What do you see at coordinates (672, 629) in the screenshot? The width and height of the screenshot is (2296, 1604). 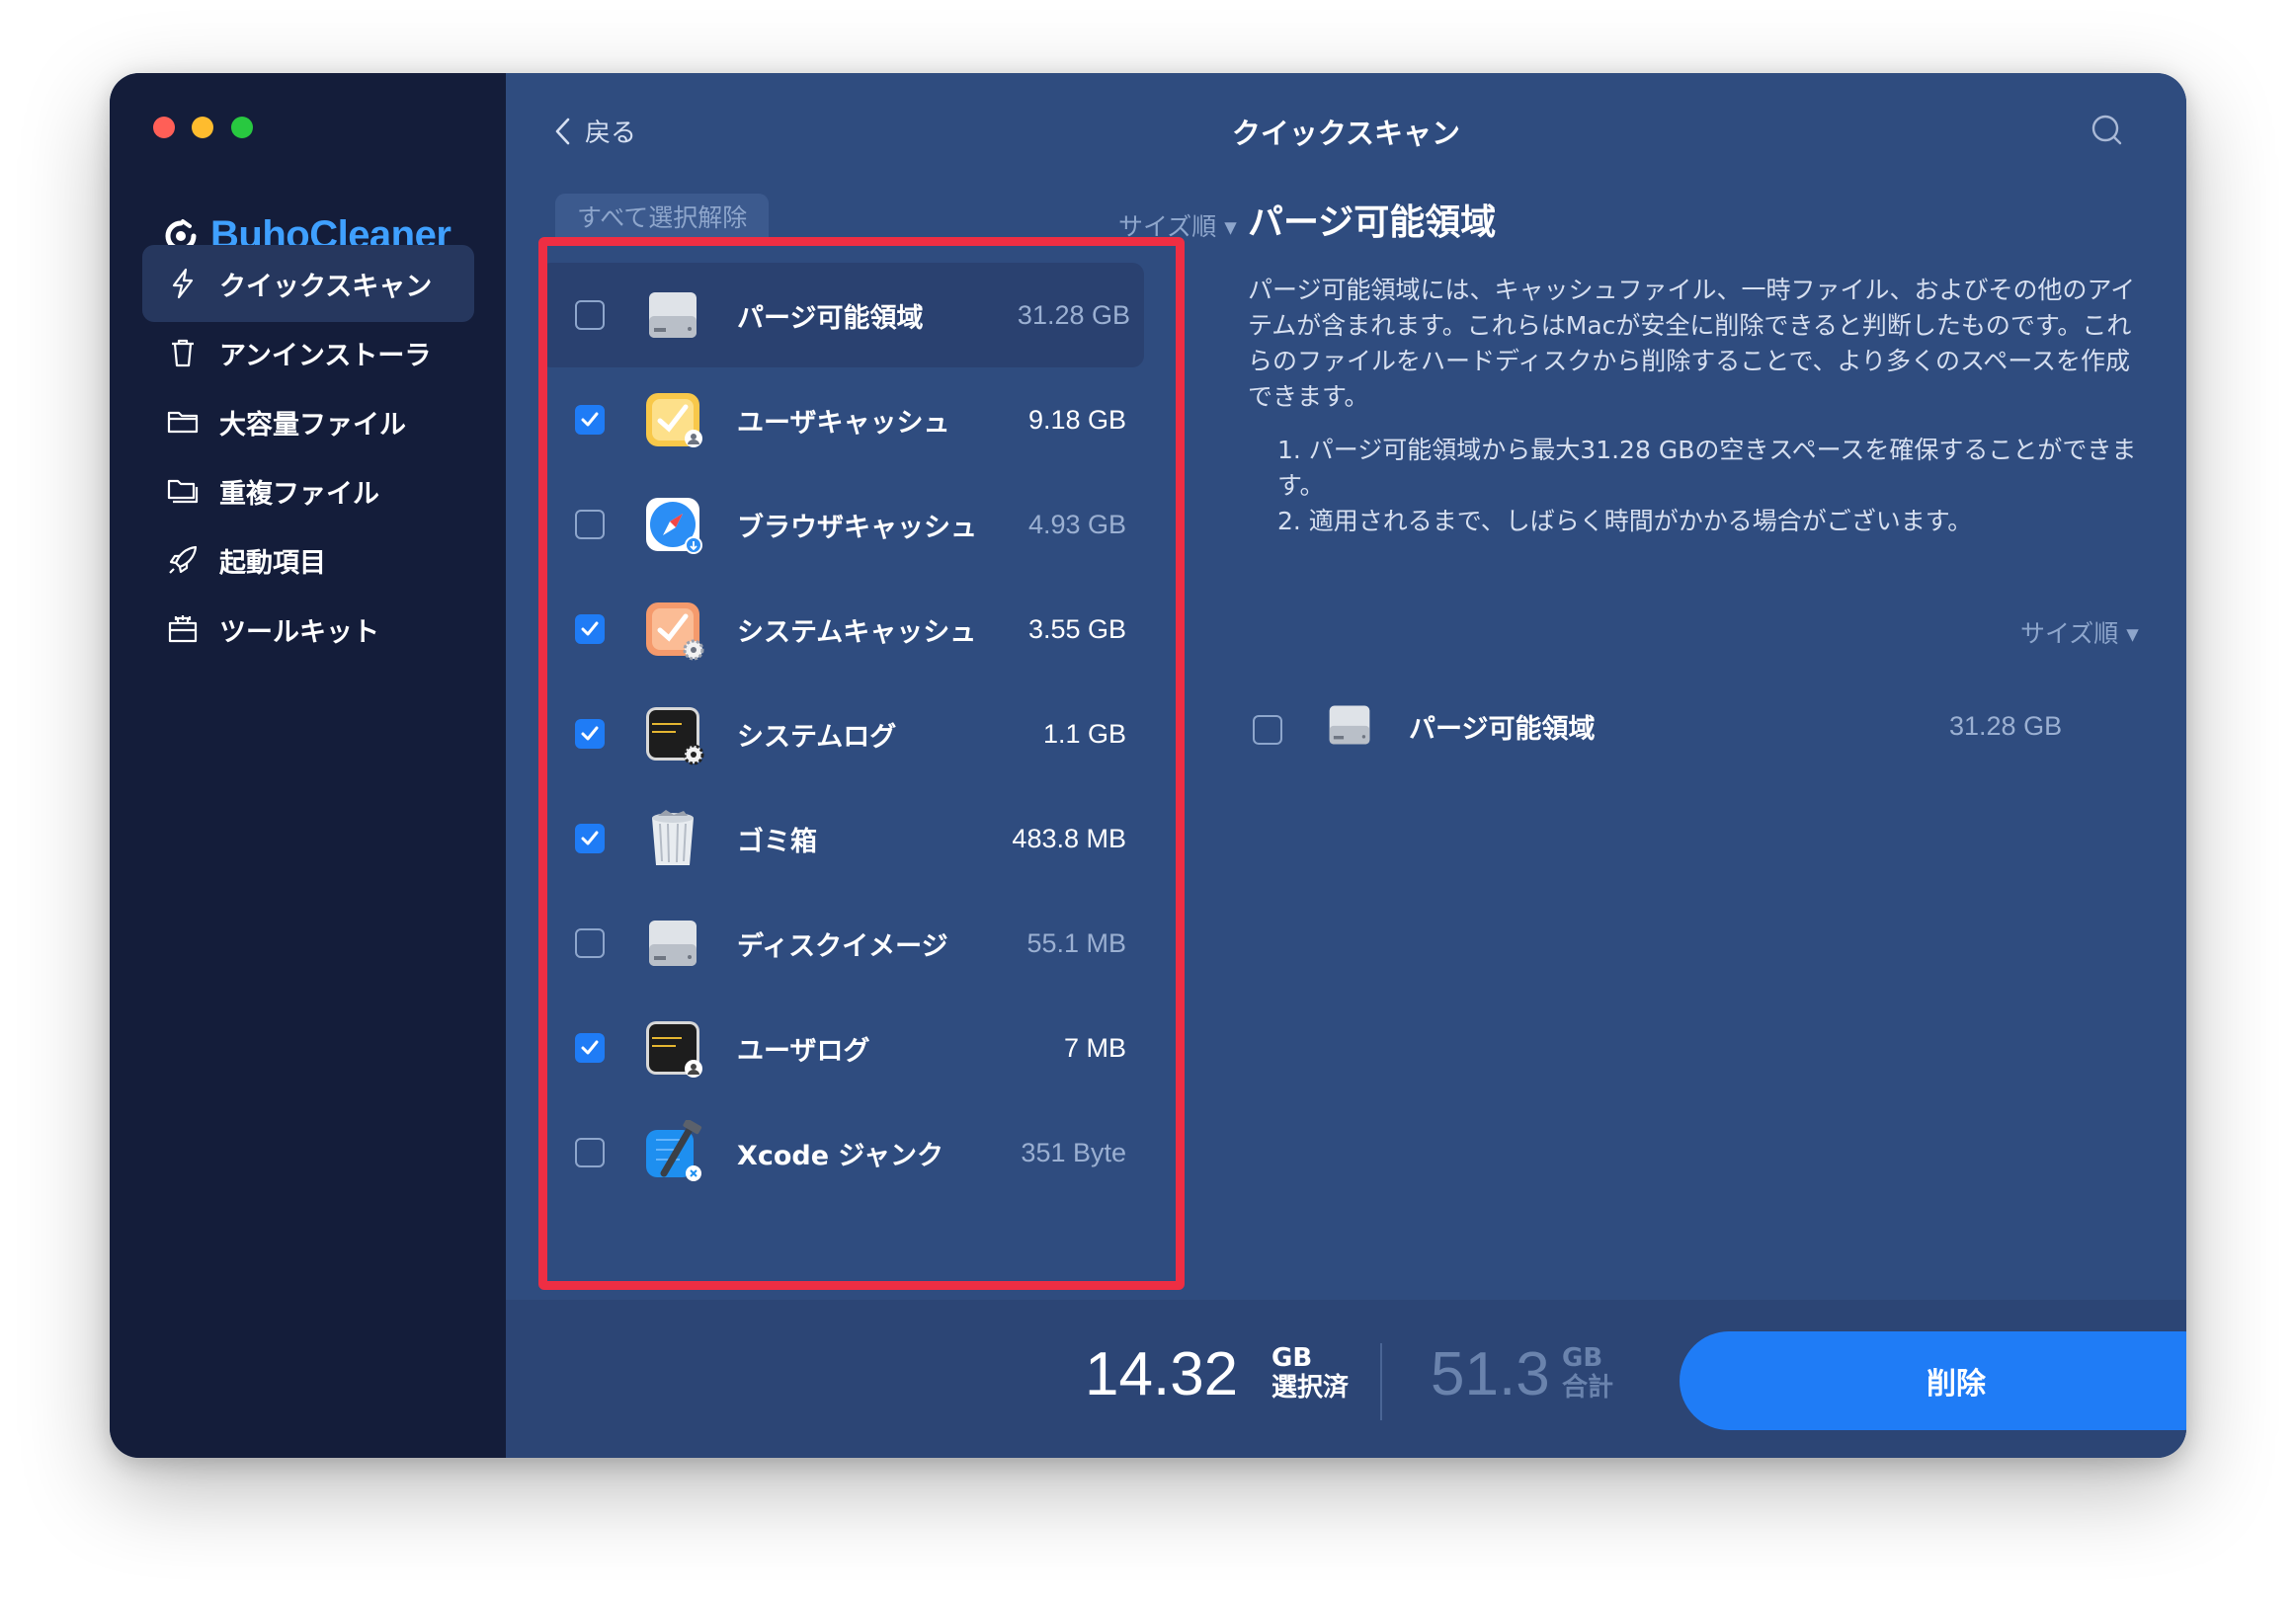 I see `system-cache-icon` at bounding box center [672, 629].